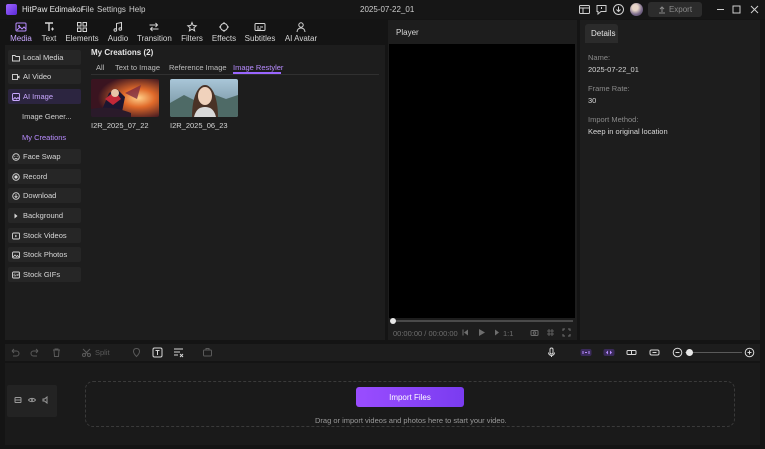 The image size is (765, 449). I want to click on layout-icon, so click(584, 9).